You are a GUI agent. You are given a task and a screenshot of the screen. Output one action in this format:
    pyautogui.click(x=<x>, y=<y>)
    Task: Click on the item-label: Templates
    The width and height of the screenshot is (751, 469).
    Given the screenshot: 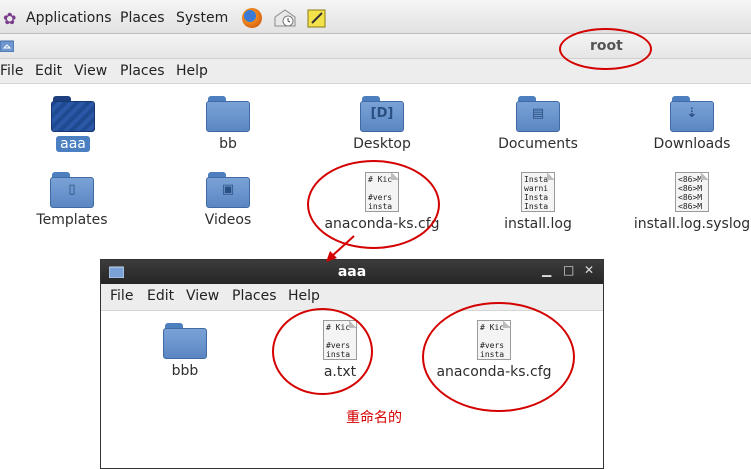 What is the action you would take?
    pyautogui.click(x=72, y=220)
    